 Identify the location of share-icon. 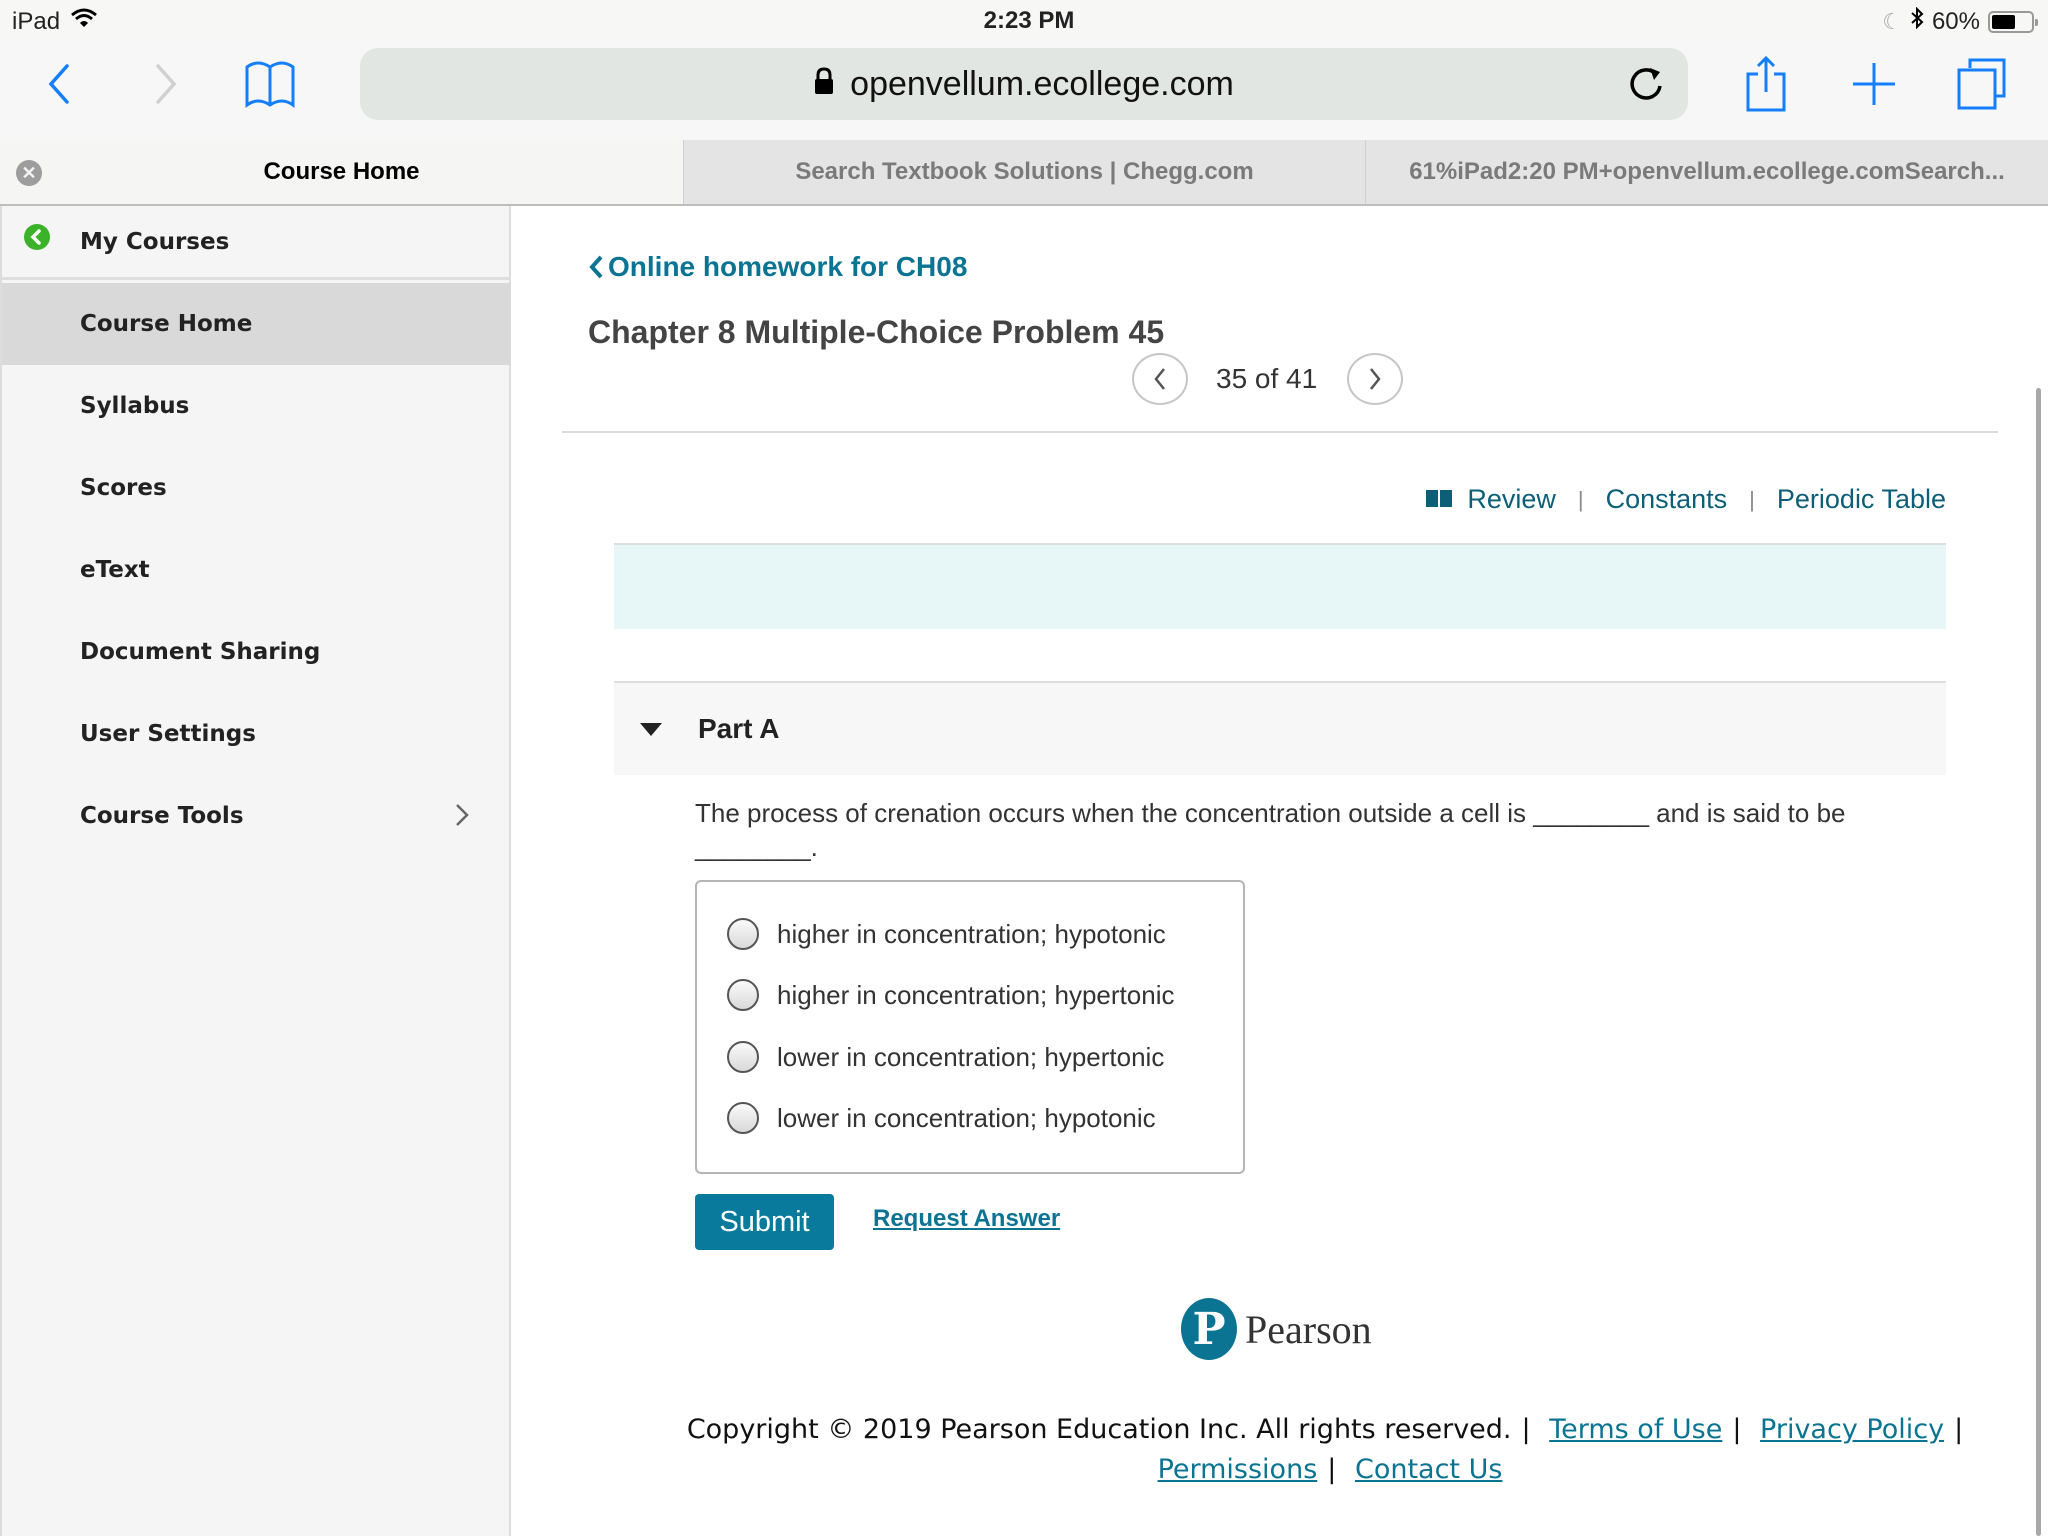
(1766, 84).